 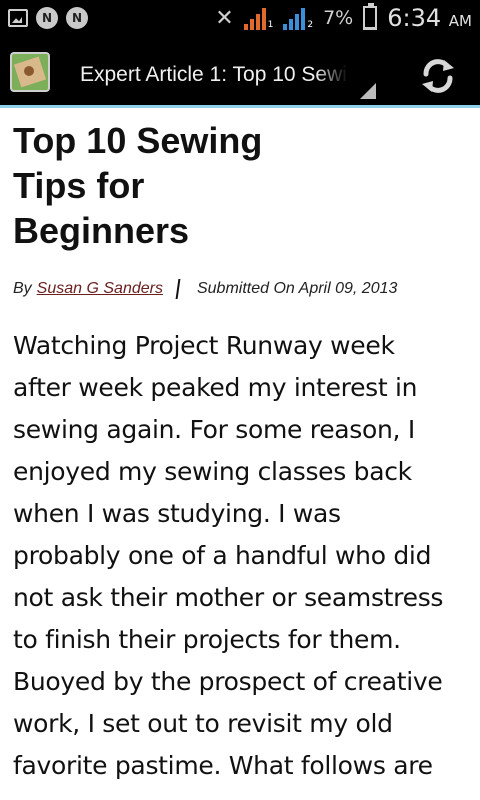 I want to click on battery-level, so click(x=370, y=27).